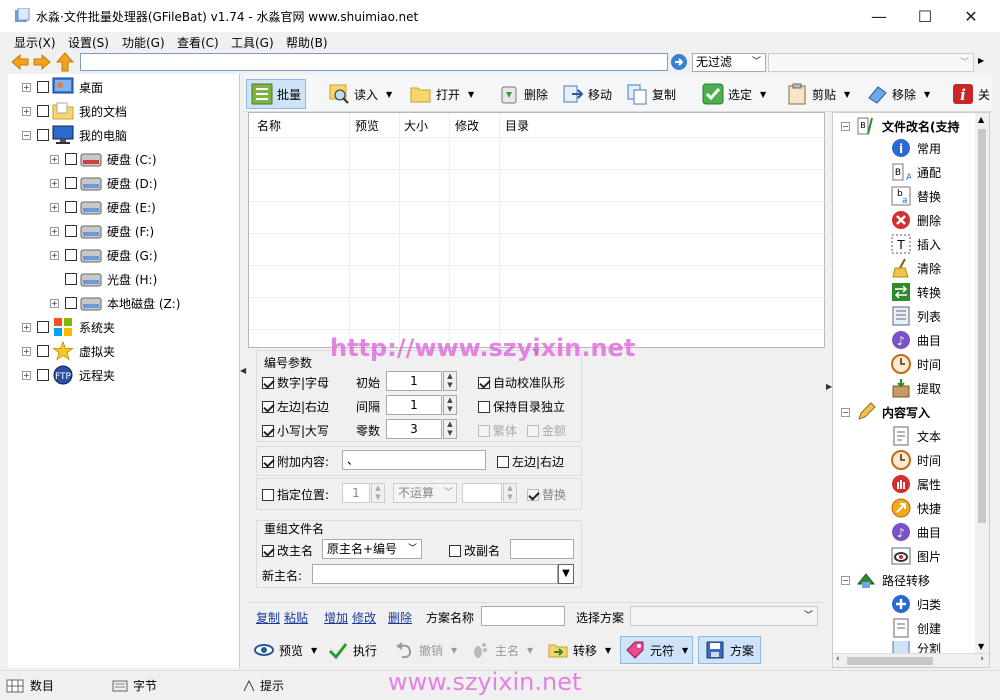  Describe the element at coordinates (352, 650) in the screenshot. I see `execute-button: 执行` at that location.